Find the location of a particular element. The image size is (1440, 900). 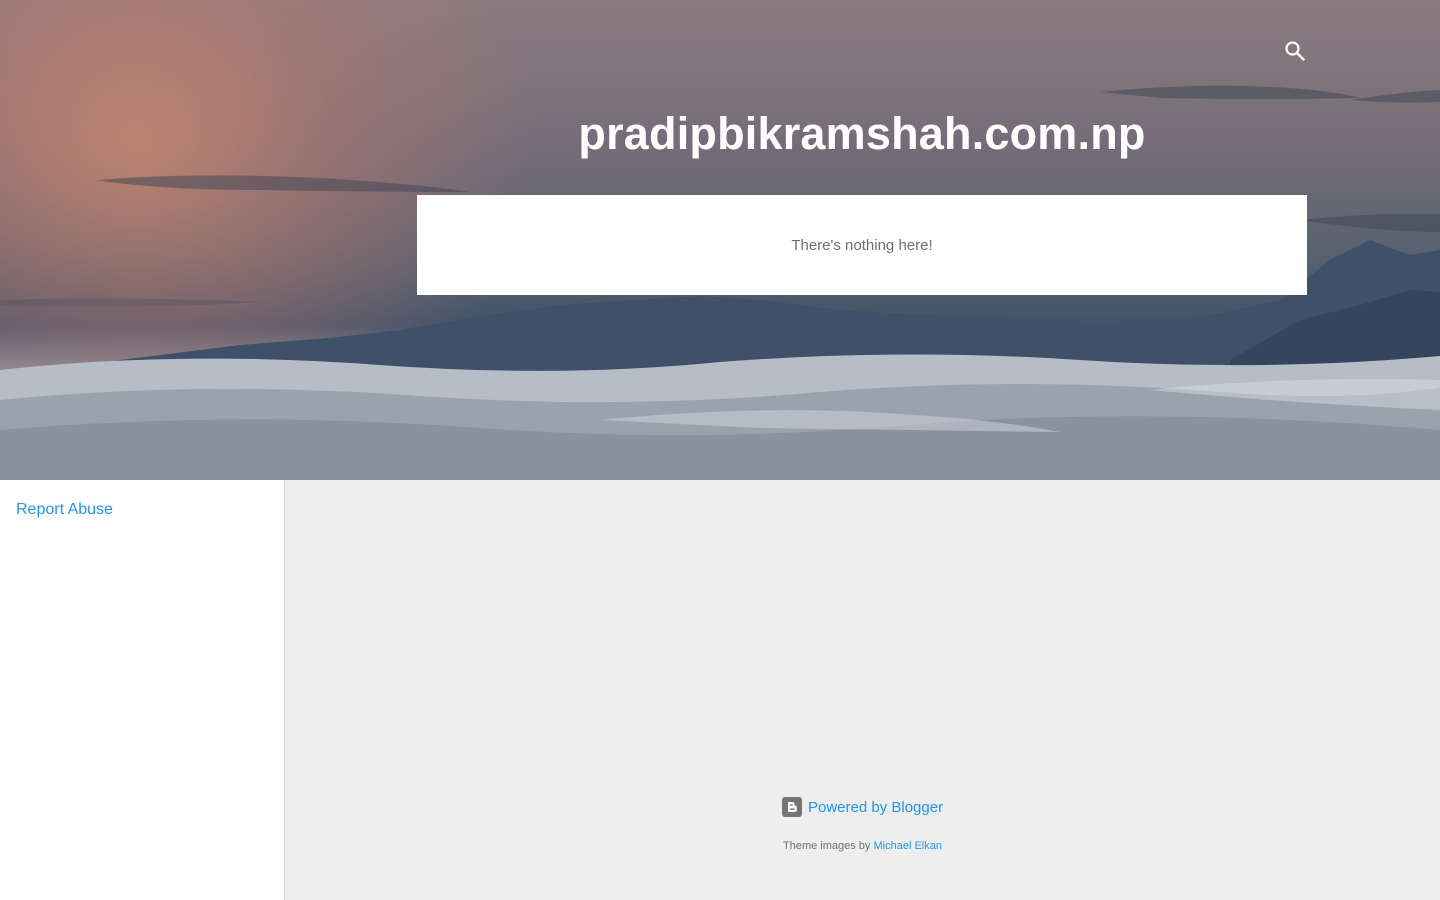

blogger-icon is located at coordinates (792, 807).